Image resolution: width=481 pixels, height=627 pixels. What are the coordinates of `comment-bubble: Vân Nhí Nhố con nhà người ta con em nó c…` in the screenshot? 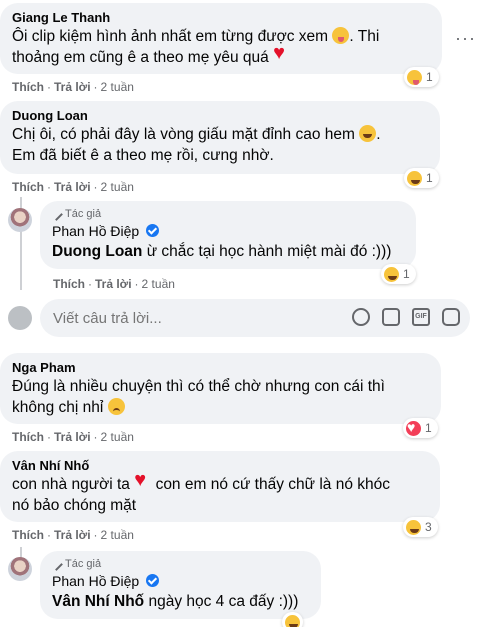 It's located at (220, 486).